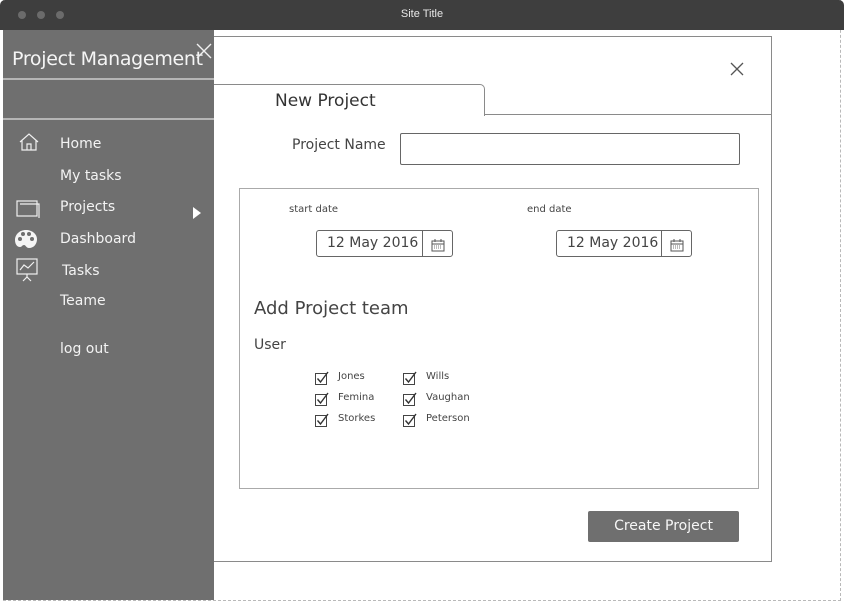 The width and height of the screenshot is (844, 603). I want to click on checkbox-storkes, so click(322, 419).